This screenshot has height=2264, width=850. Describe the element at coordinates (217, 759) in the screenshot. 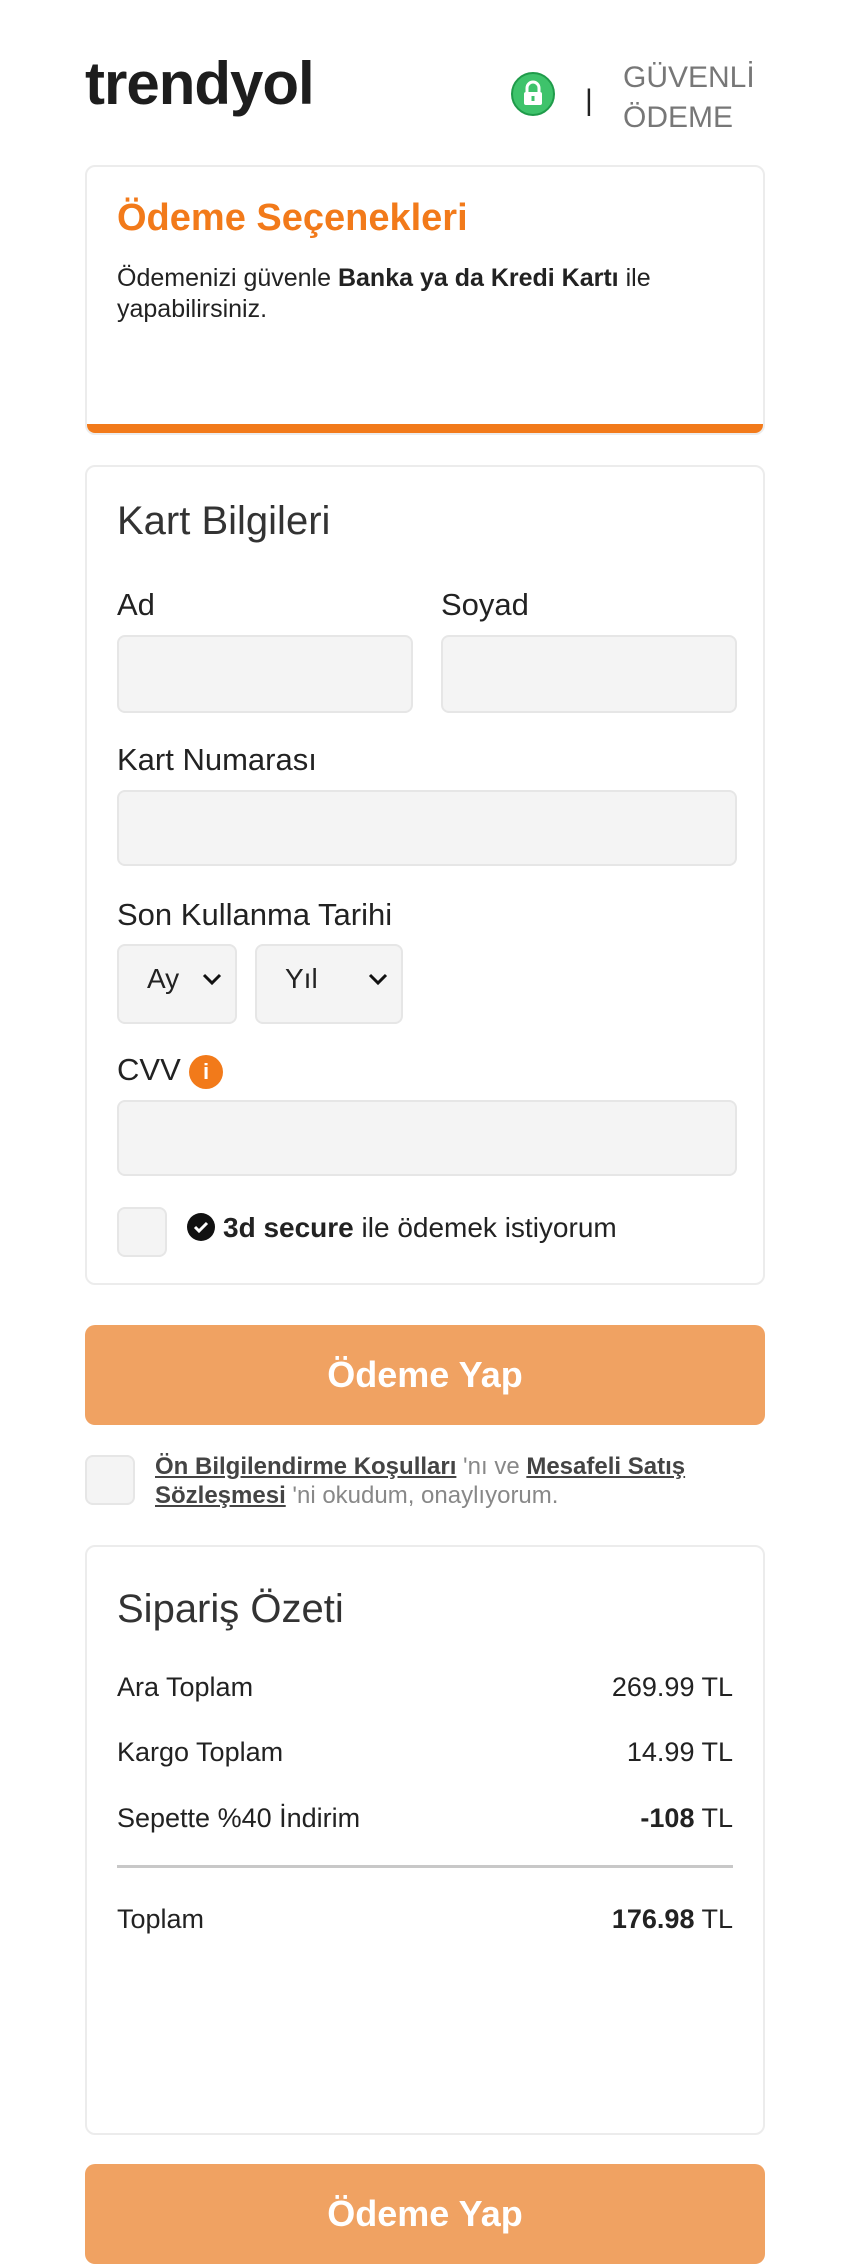

I see `card-number-label: Kart Numarası` at that location.